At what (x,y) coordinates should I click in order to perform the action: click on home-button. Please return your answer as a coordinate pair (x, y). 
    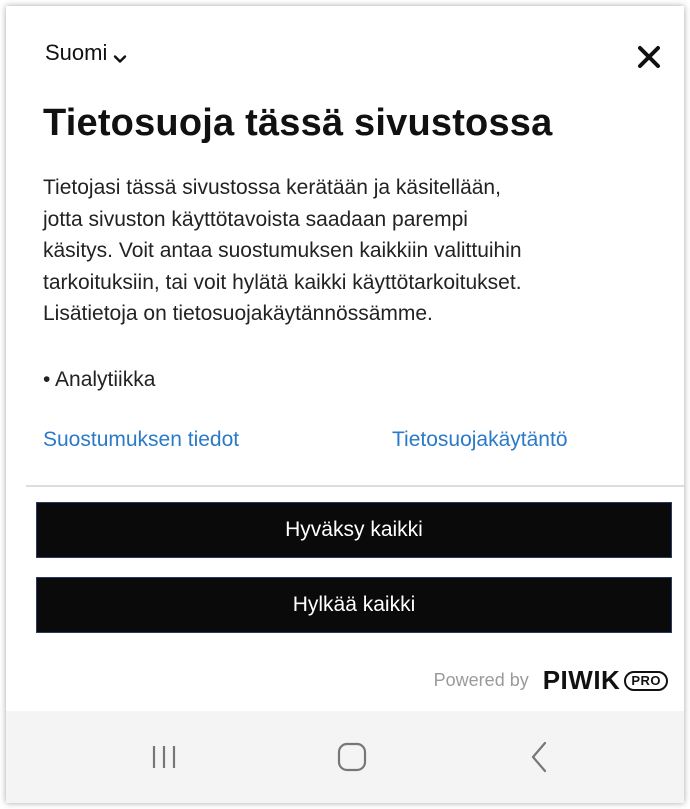
    Looking at the image, I should click on (352, 759).